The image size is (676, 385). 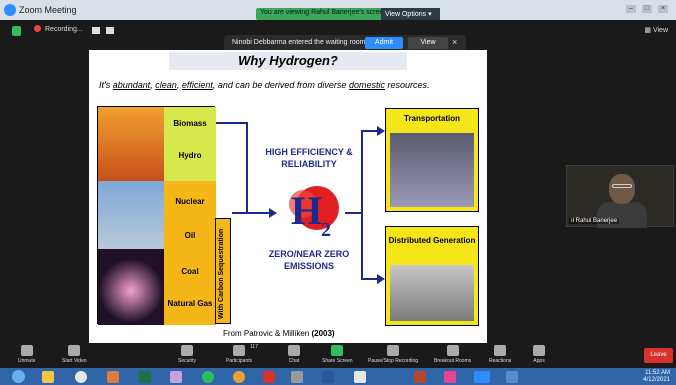 I want to click on word-icon, so click(x=328, y=377).